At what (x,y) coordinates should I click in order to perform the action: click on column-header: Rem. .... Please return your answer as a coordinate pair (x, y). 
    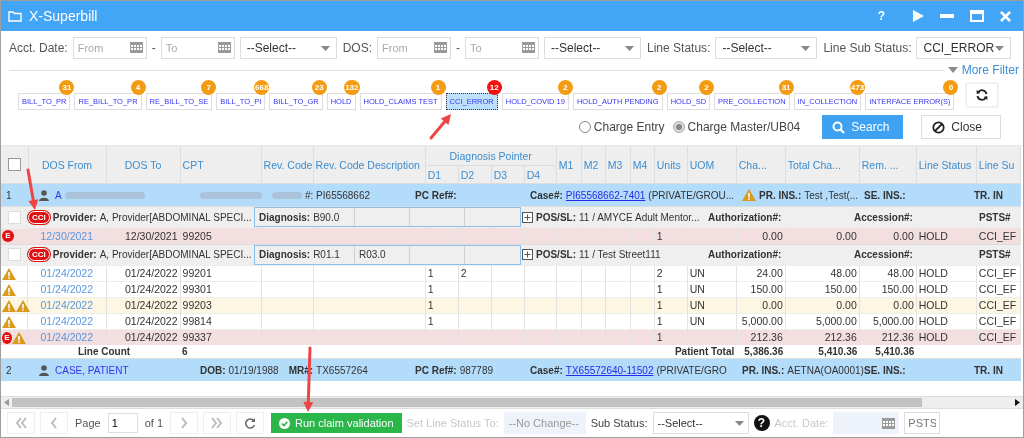
    Looking at the image, I should click on (888, 165).